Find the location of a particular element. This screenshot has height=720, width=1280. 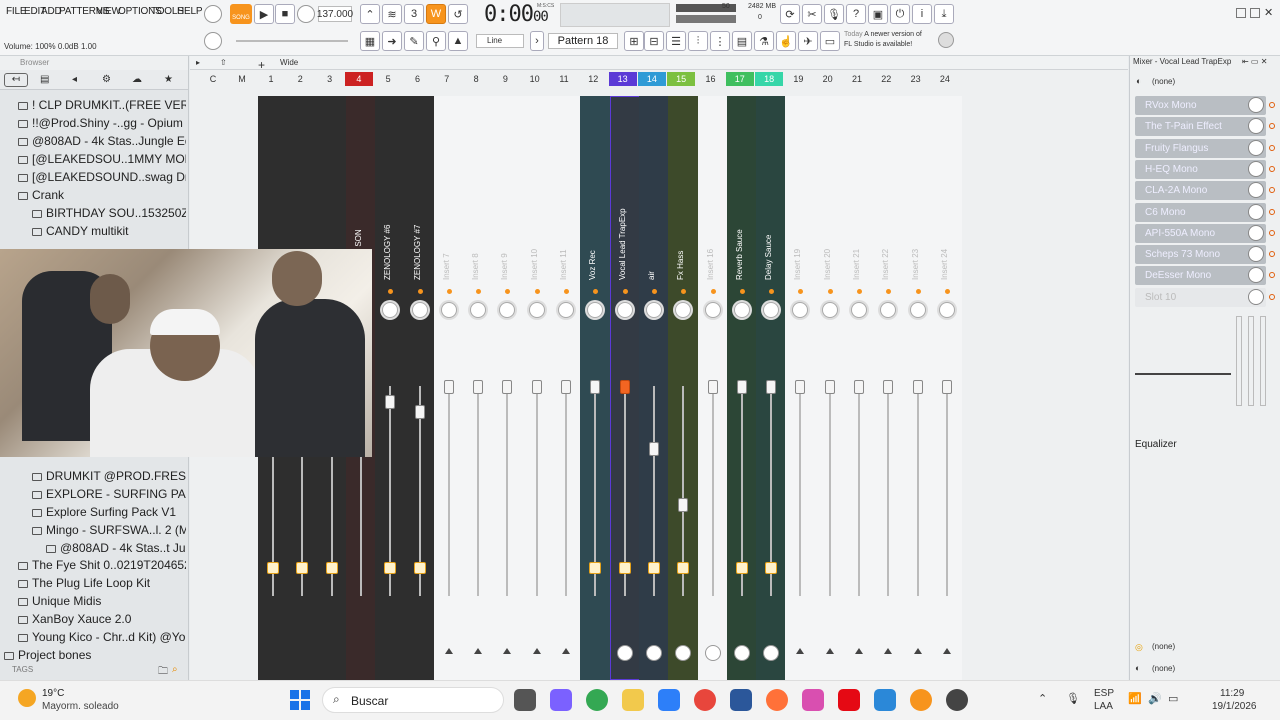

mixer-track-number: 5 is located at coordinates (388, 79).